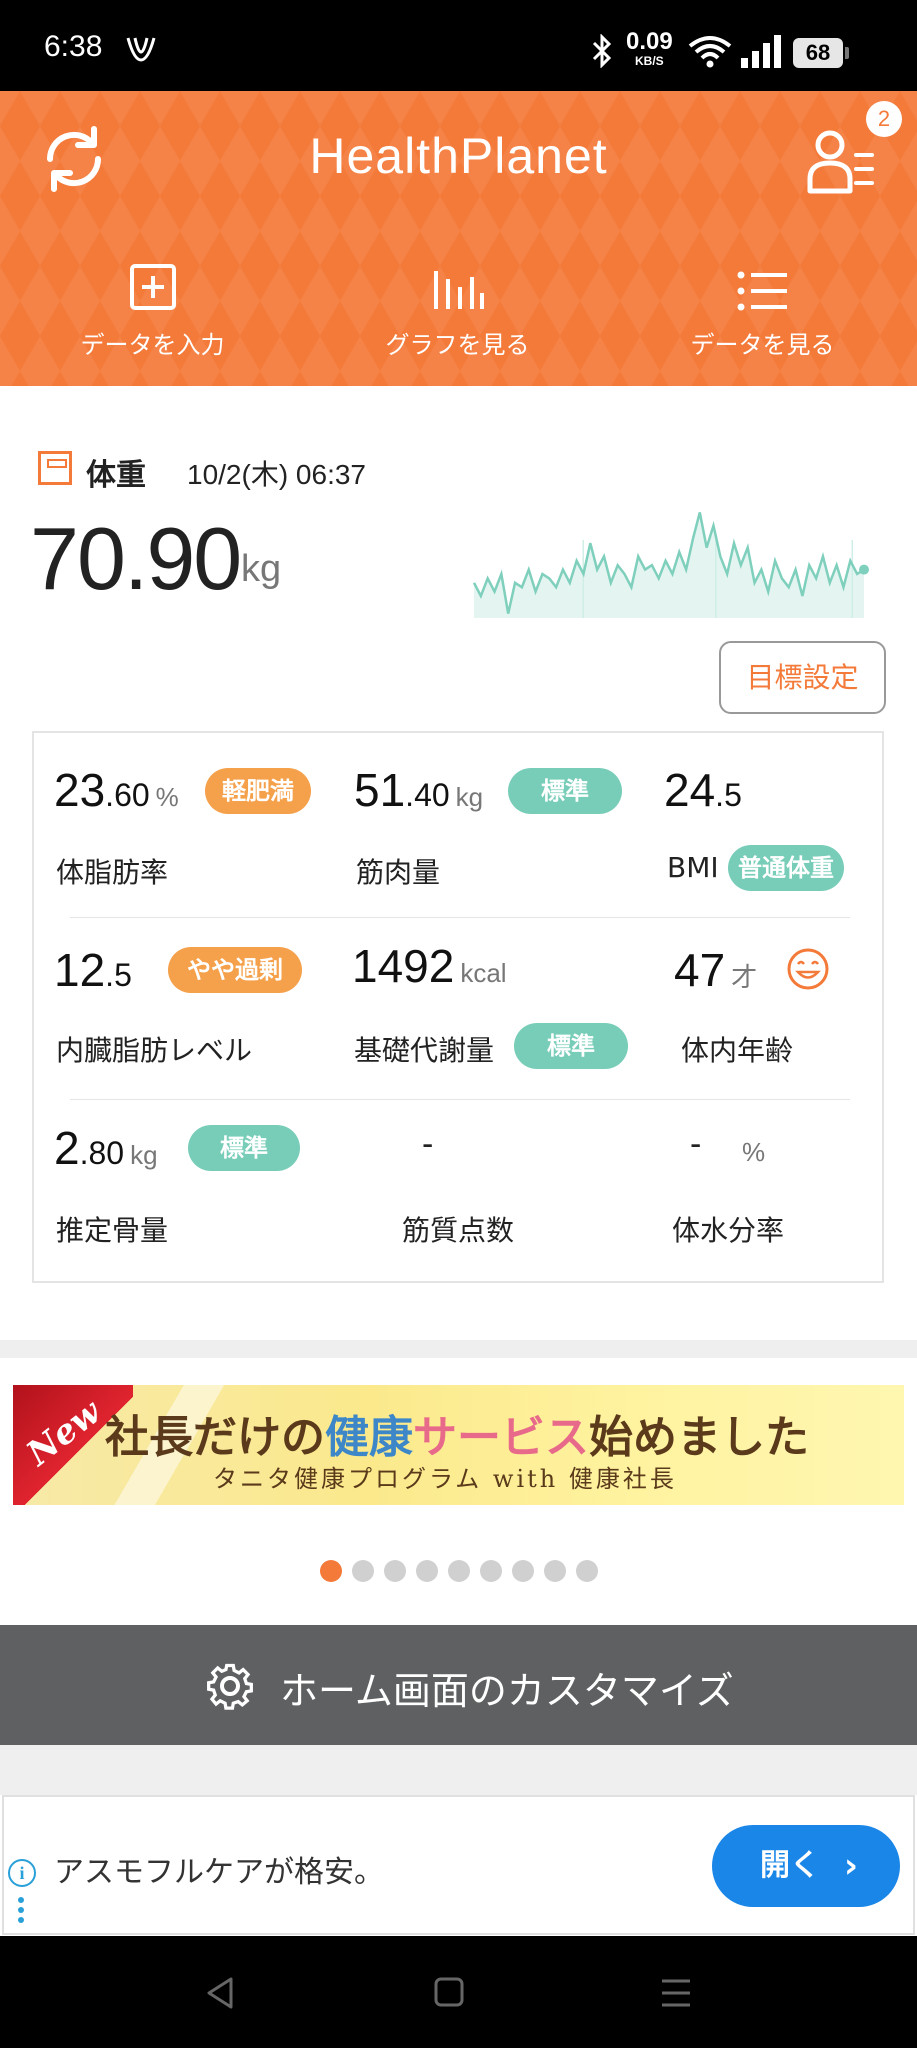  I want to click on banner-subline: タニタ健康プログラム with 健康社長, so click(445, 1479).